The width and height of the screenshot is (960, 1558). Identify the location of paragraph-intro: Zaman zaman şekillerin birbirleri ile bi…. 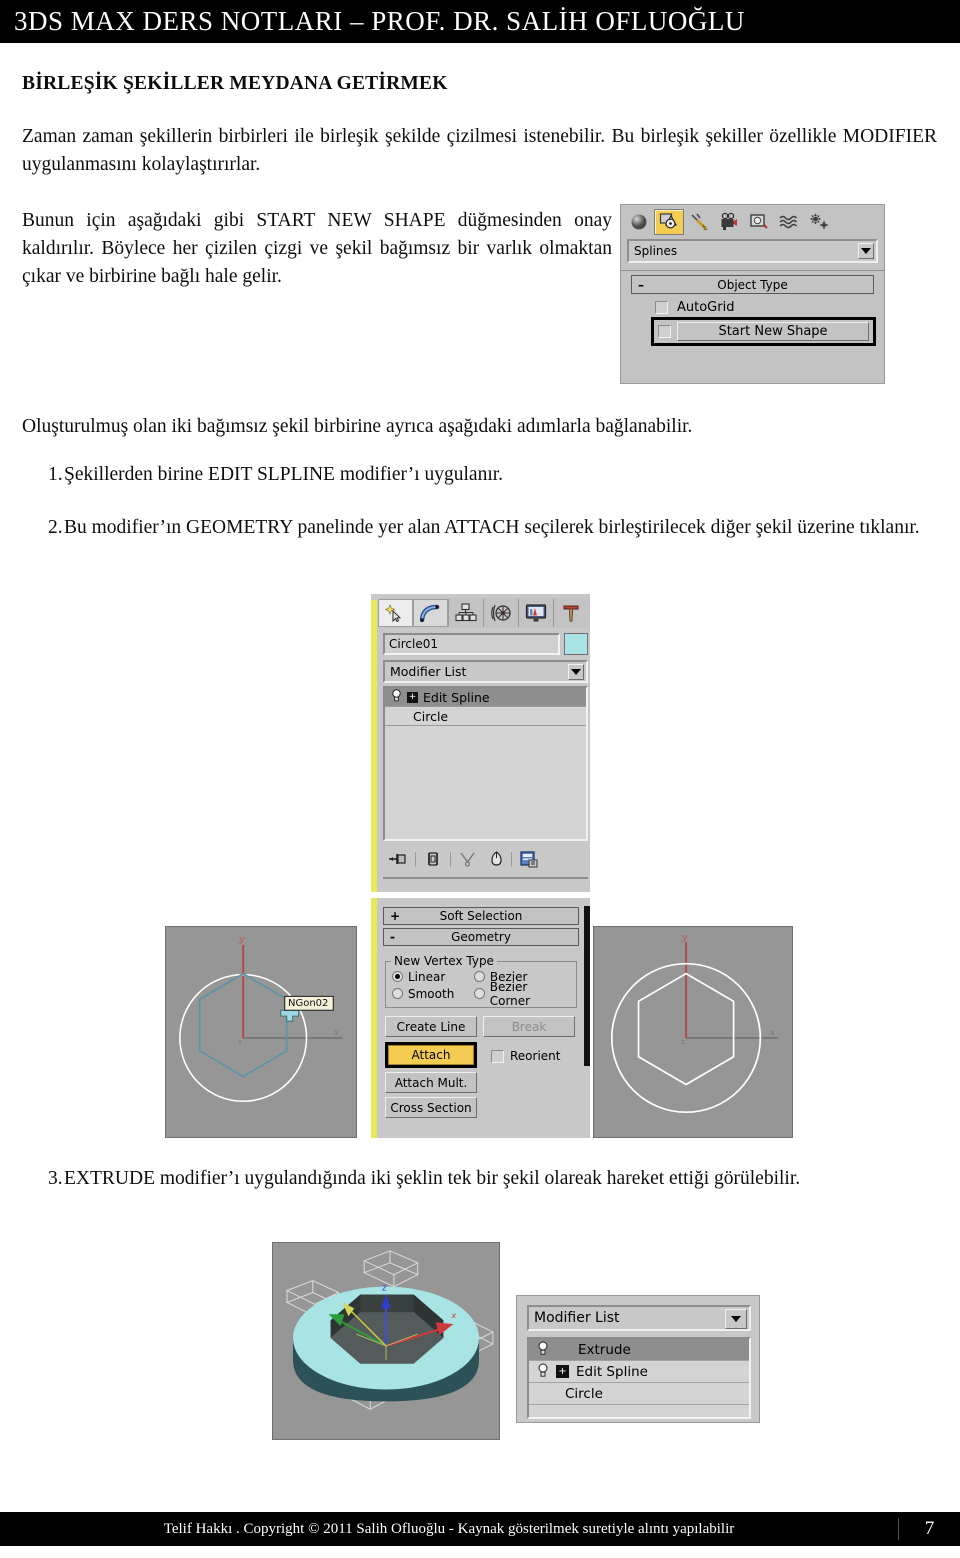
(479, 150).